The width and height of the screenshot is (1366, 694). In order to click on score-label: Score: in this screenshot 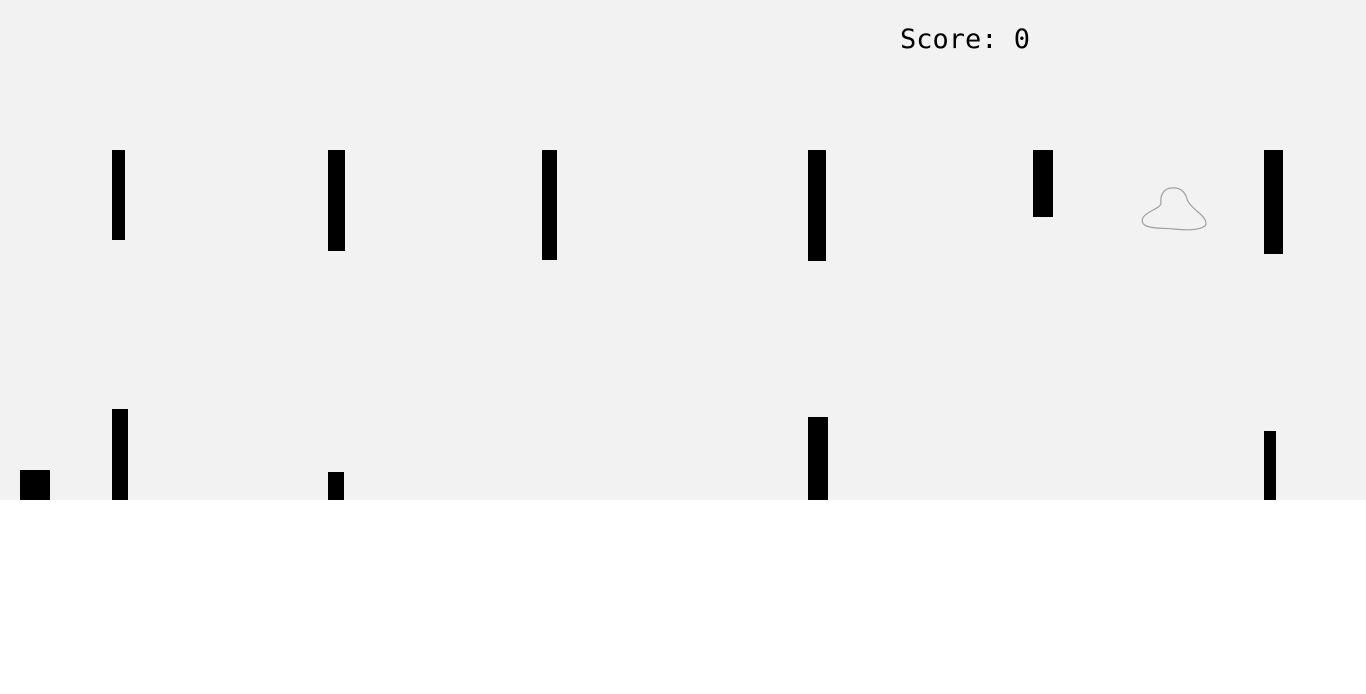, I will do `click(957, 39)`.